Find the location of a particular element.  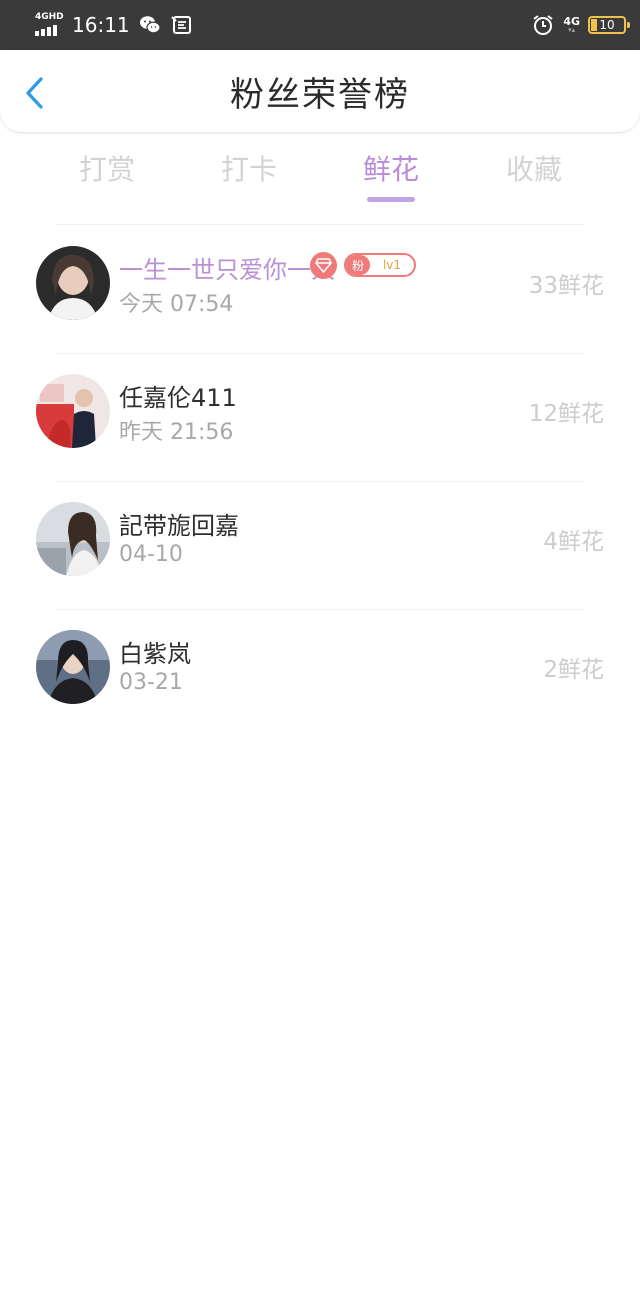

list-item: 一生一世只爱你一人 粉 lv1 今天 07:54 33鲜花 is located at coordinates (320, 290).